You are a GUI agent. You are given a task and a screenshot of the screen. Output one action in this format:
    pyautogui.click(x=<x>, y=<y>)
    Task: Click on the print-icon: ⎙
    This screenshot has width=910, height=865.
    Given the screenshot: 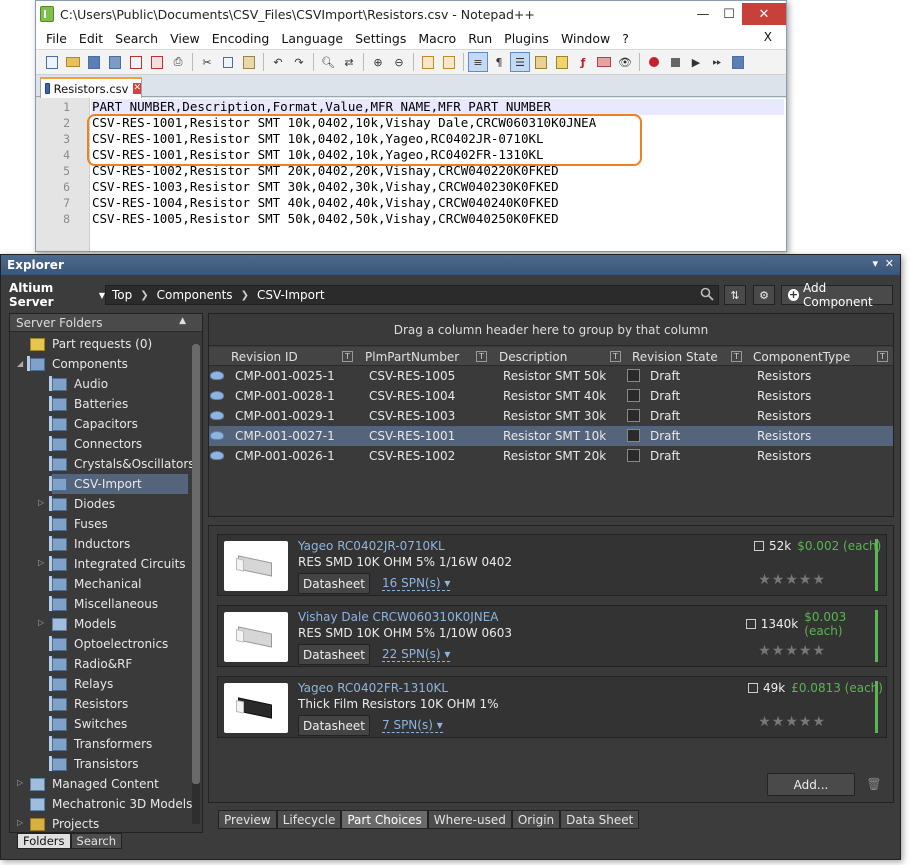 What is the action you would take?
    pyautogui.click(x=178, y=62)
    